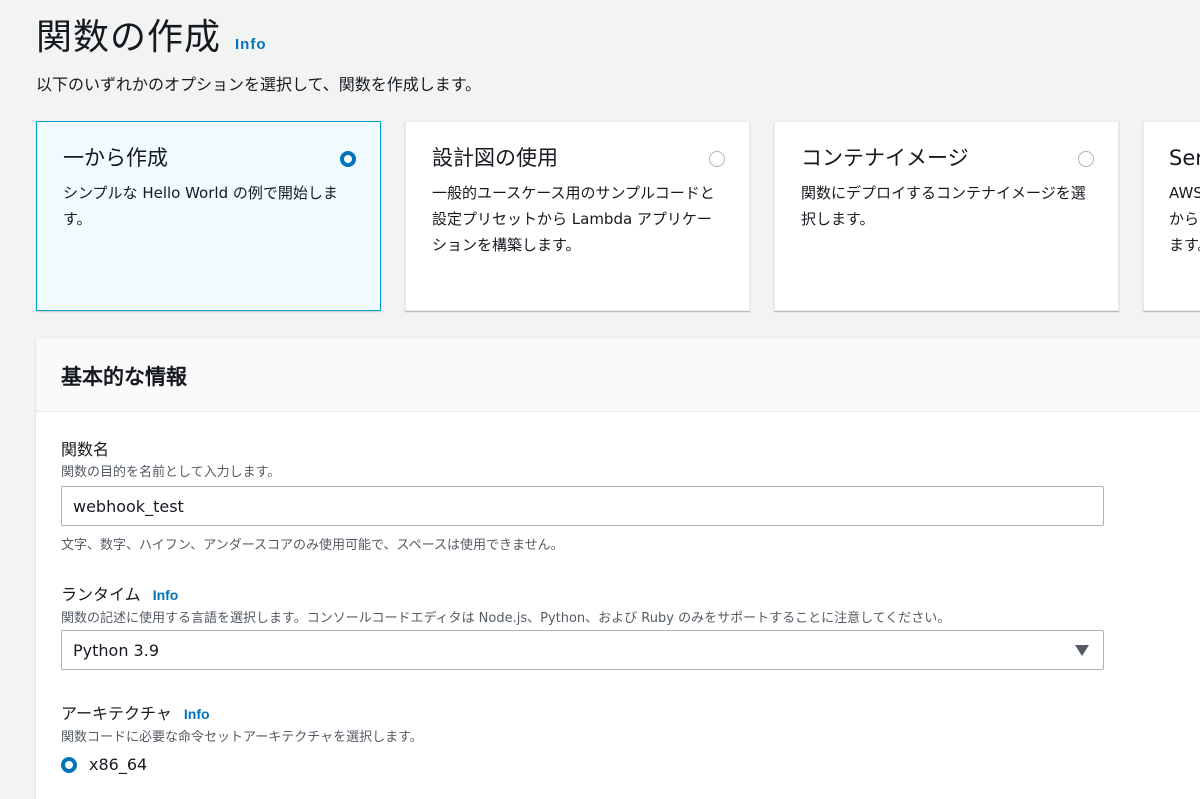  Describe the element at coordinates (495, 158) in the screenshot. I see `option-title: 設計図の使用` at that location.